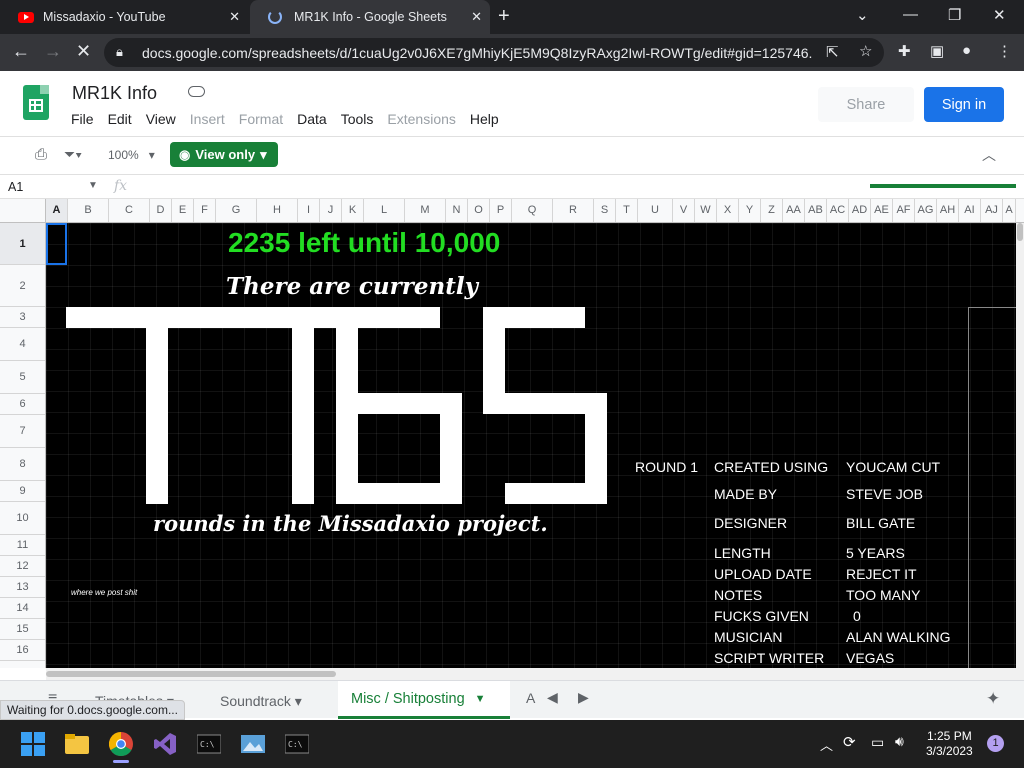 The width and height of the screenshot is (1024, 768). What do you see at coordinates (706, 210) in the screenshot?
I see `column-header: W` at bounding box center [706, 210].